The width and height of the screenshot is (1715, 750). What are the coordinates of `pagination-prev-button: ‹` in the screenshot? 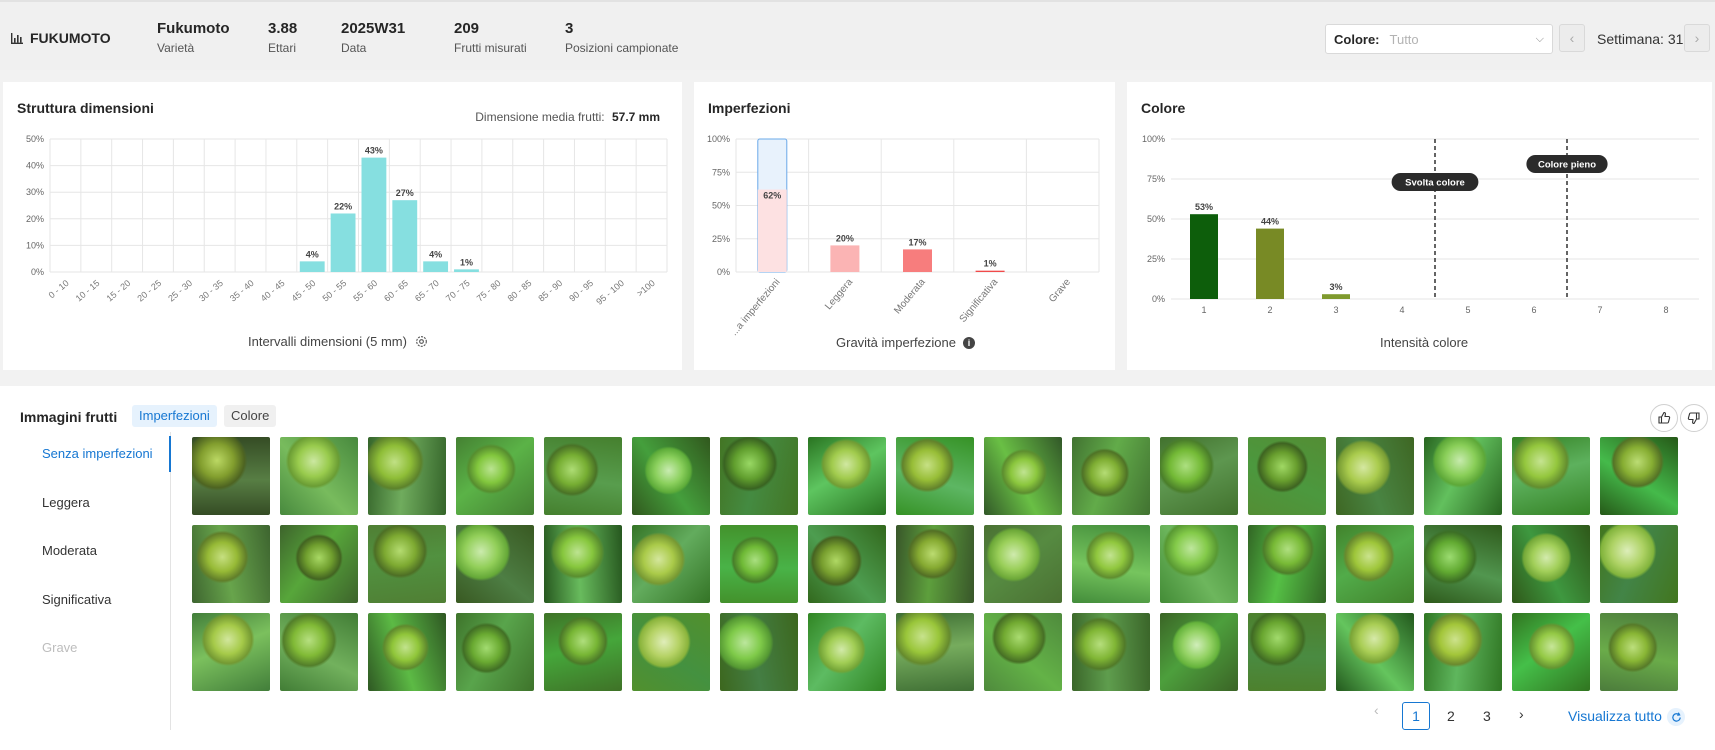 It's located at (1376, 710).